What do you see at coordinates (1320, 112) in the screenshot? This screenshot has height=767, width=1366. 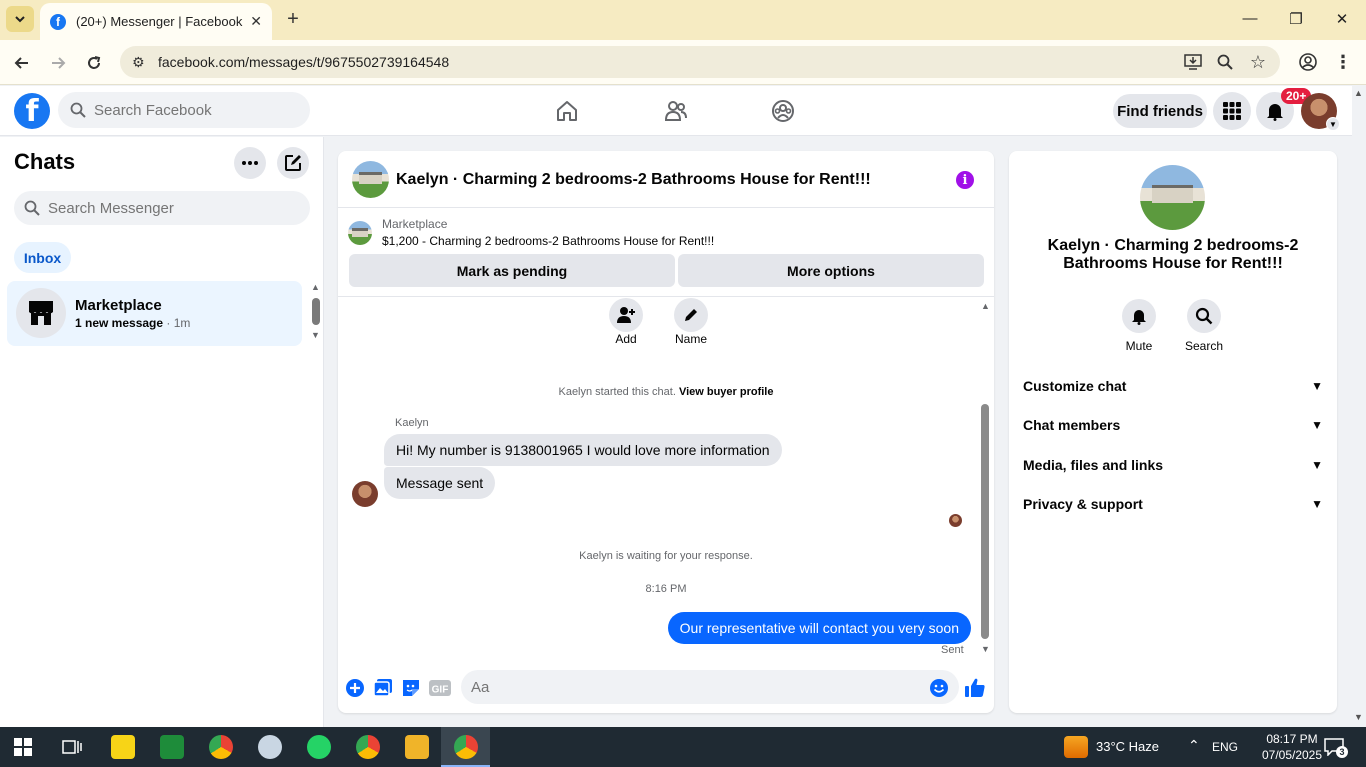 I see `account-avatar: ▼` at bounding box center [1320, 112].